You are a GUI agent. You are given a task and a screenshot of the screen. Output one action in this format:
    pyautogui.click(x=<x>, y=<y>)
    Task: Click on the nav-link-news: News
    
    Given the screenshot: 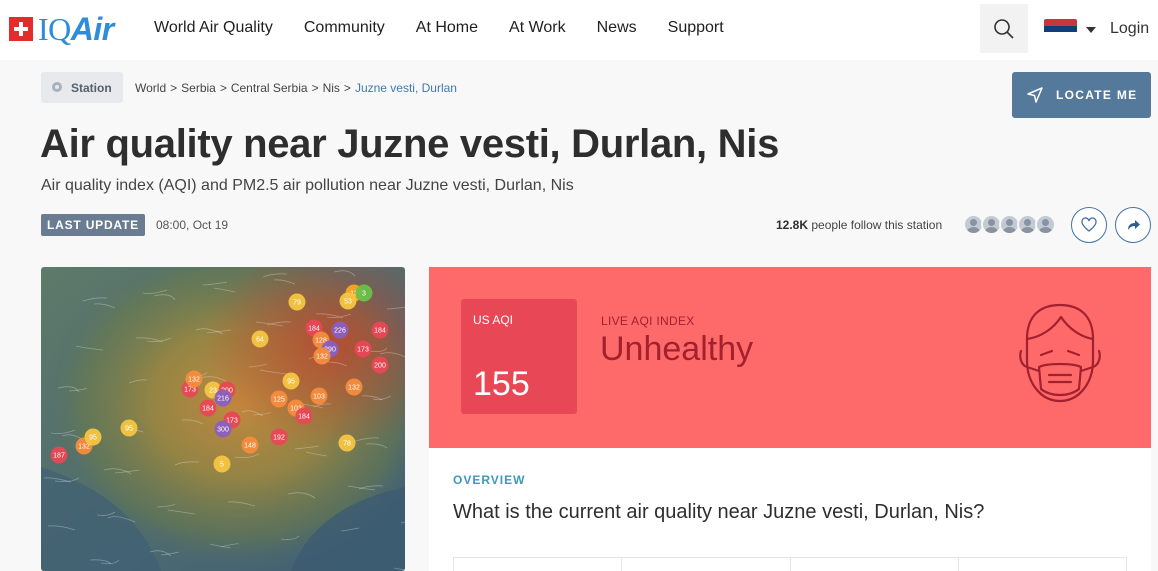 What is the action you would take?
    pyautogui.click(x=617, y=28)
    